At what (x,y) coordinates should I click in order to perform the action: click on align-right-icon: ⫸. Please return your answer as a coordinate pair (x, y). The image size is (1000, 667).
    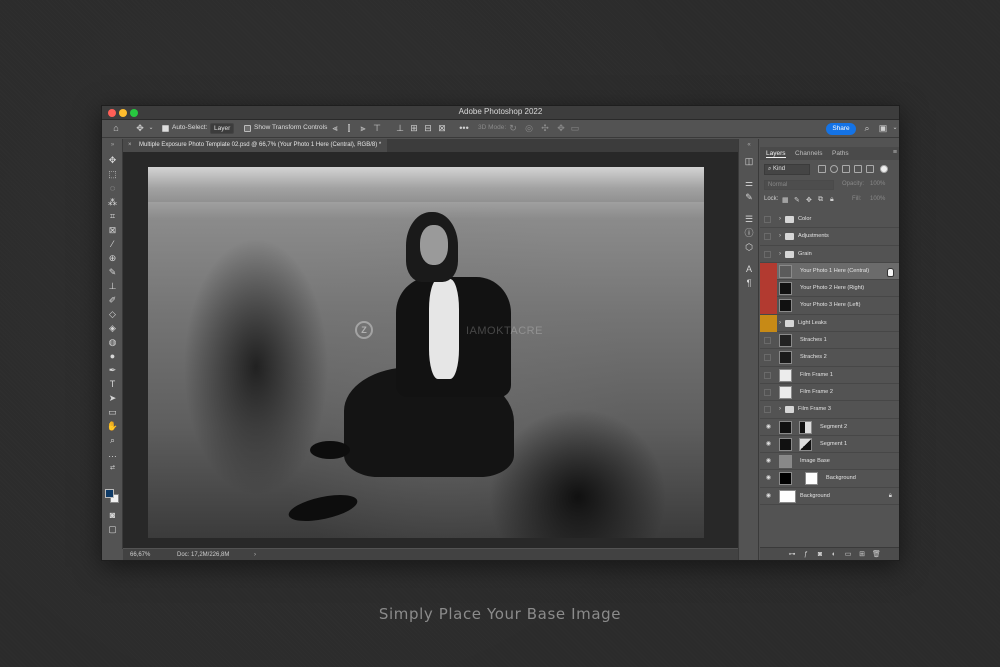
    Looking at the image, I should click on (363, 128).